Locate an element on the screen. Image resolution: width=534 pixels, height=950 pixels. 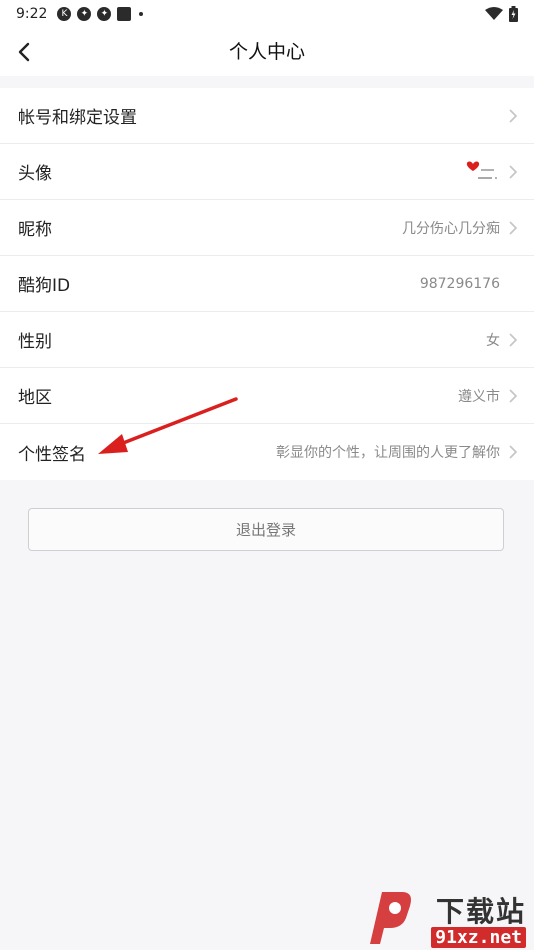
row-gender: 性别 女 is located at coordinates (267, 340).